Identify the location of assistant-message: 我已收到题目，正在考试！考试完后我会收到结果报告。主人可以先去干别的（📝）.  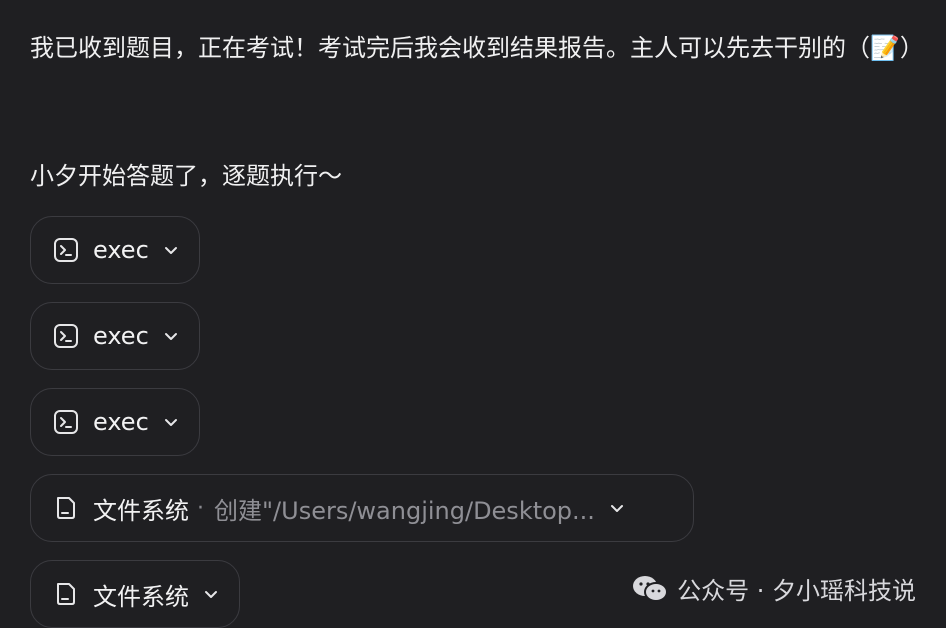
(477, 48).